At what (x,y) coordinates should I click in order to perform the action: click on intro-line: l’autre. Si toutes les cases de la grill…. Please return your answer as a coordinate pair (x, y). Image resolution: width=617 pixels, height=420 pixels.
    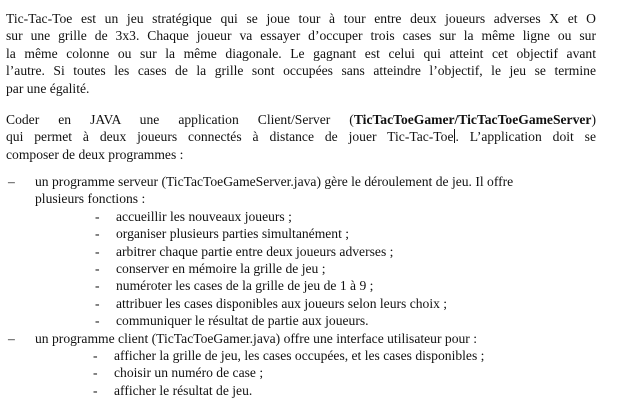
    Looking at the image, I should click on (301, 71).